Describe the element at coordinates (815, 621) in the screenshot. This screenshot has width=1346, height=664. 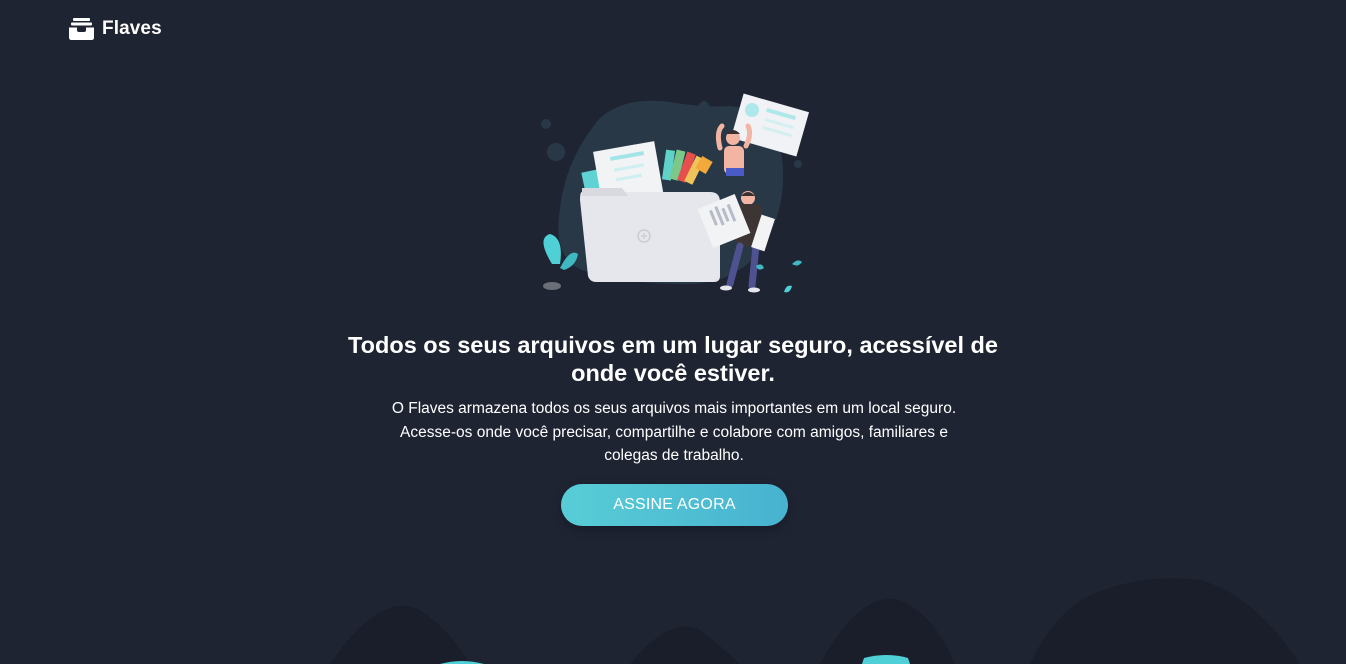
I see `background-hills` at that location.